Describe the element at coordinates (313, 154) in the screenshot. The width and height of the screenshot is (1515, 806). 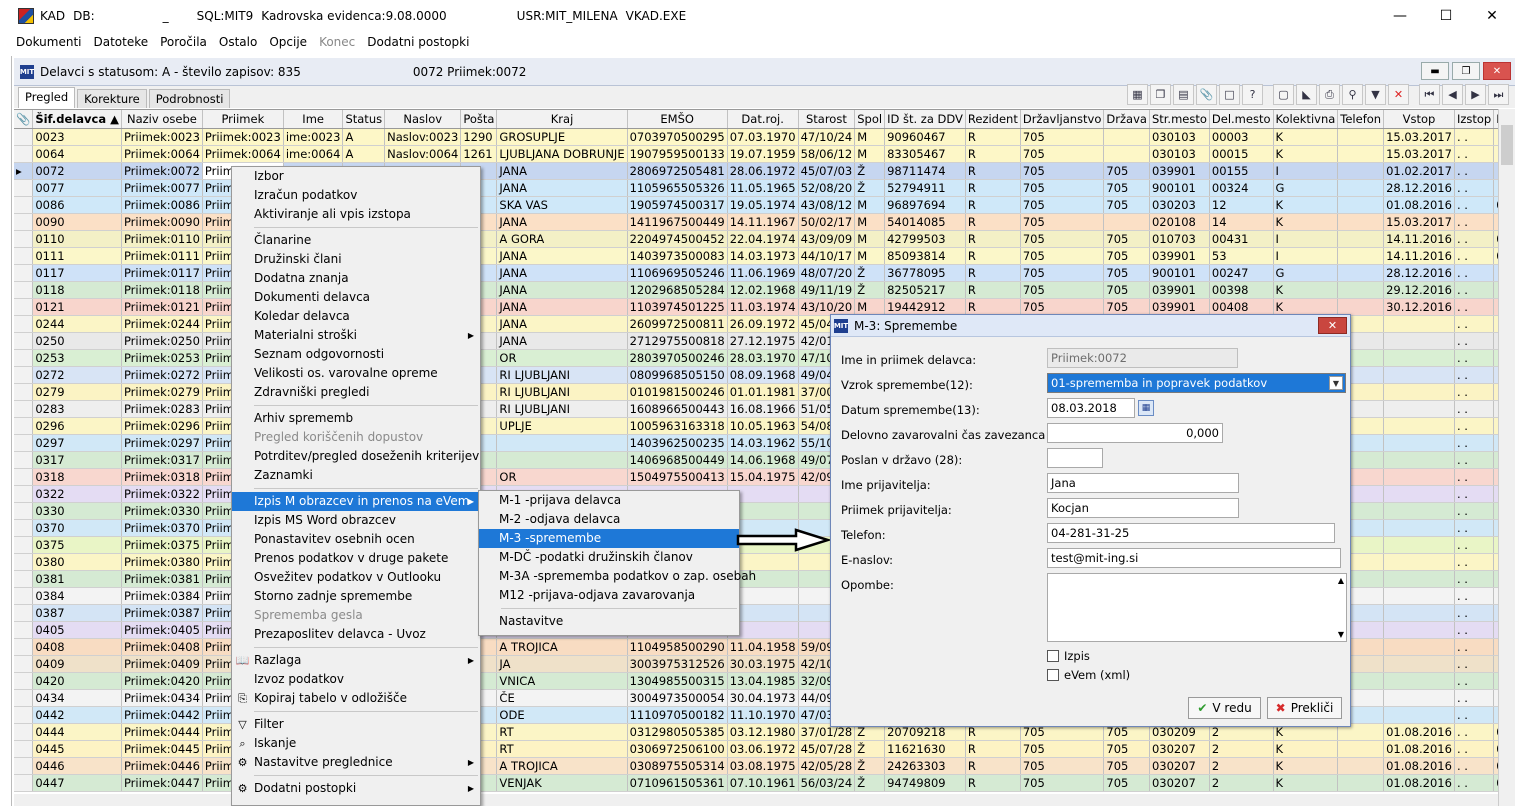
I see `table-cell: ime:0064` at that location.